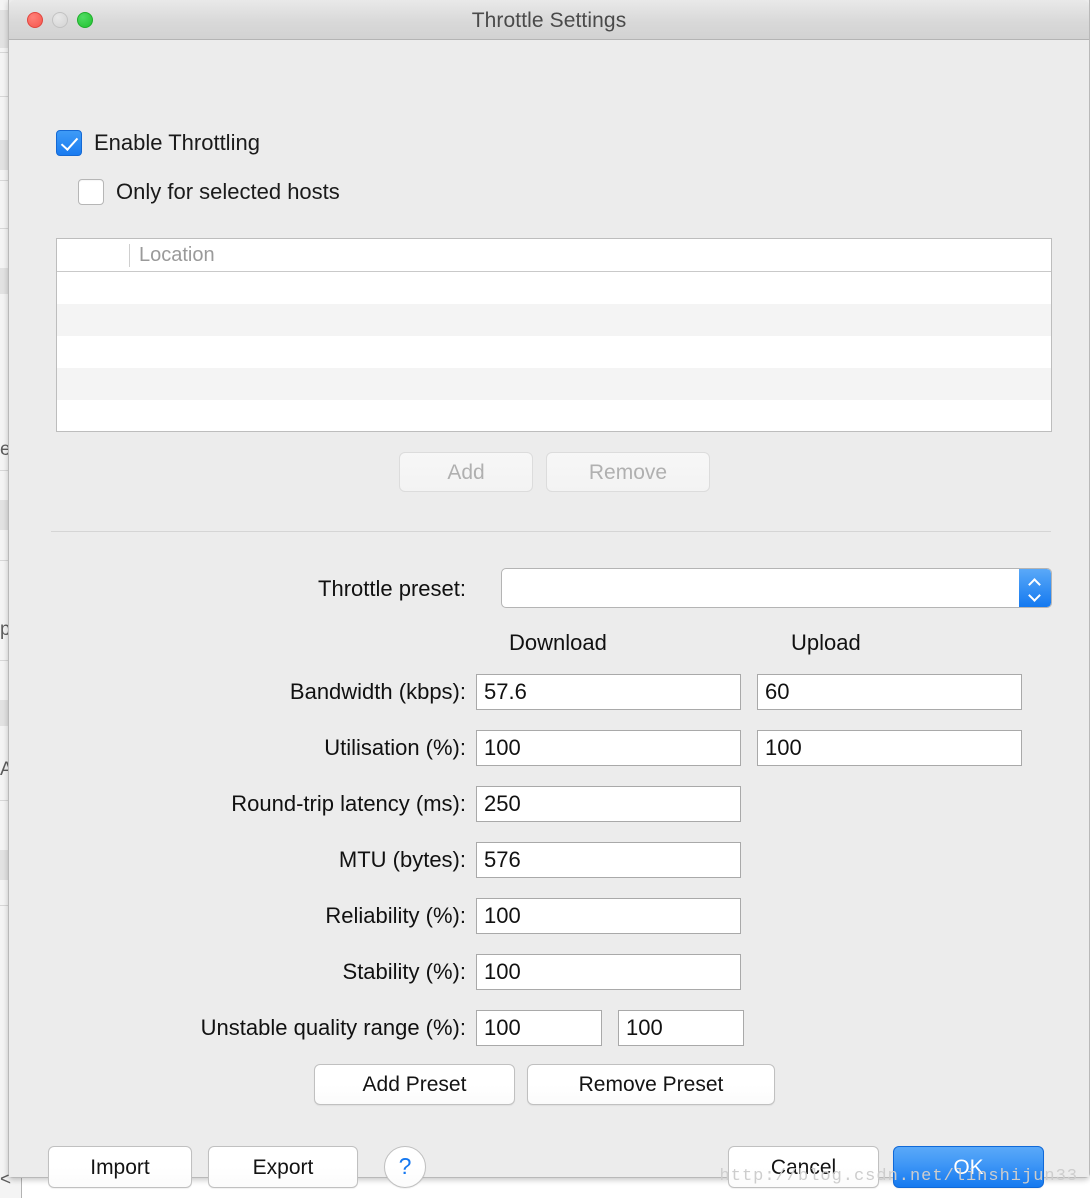 Image resolution: width=1090 pixels, height=1198 pixels. I want to click on throttle-preset-label: Throttle preset:, so click(392, 588).